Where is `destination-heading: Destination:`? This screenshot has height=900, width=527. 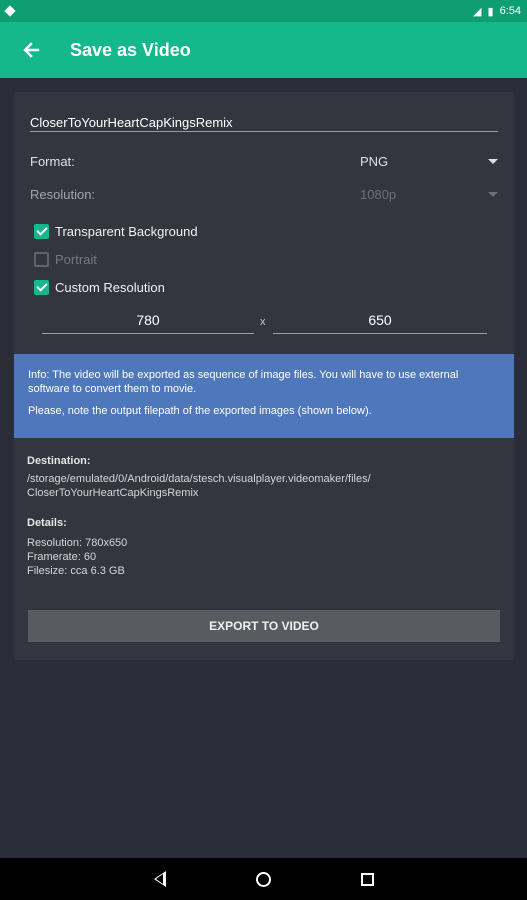
destination-heading: Destination: is located at coordinates (59, 461).